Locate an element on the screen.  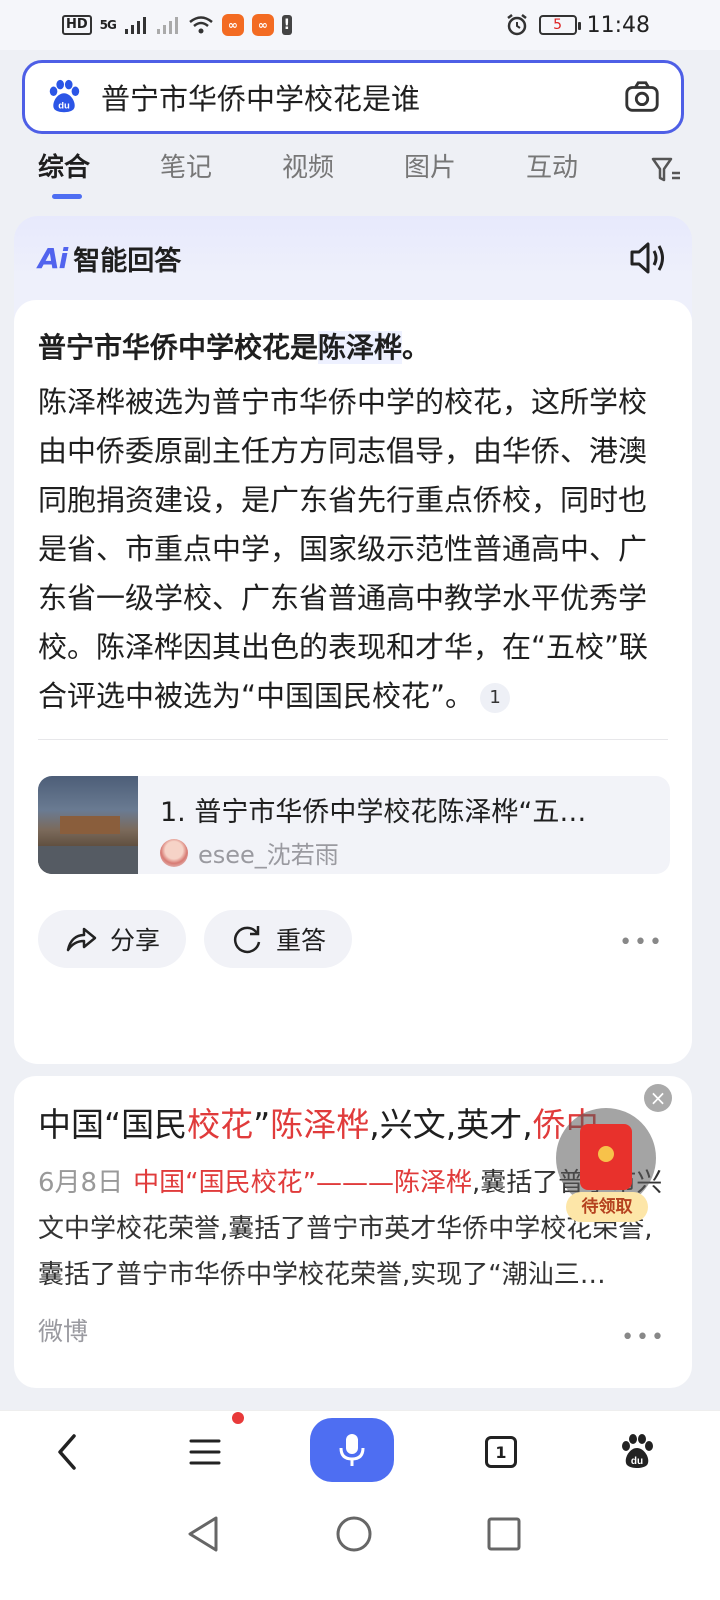
regenerate-button: 重答 is located at coordinates (278, 939).